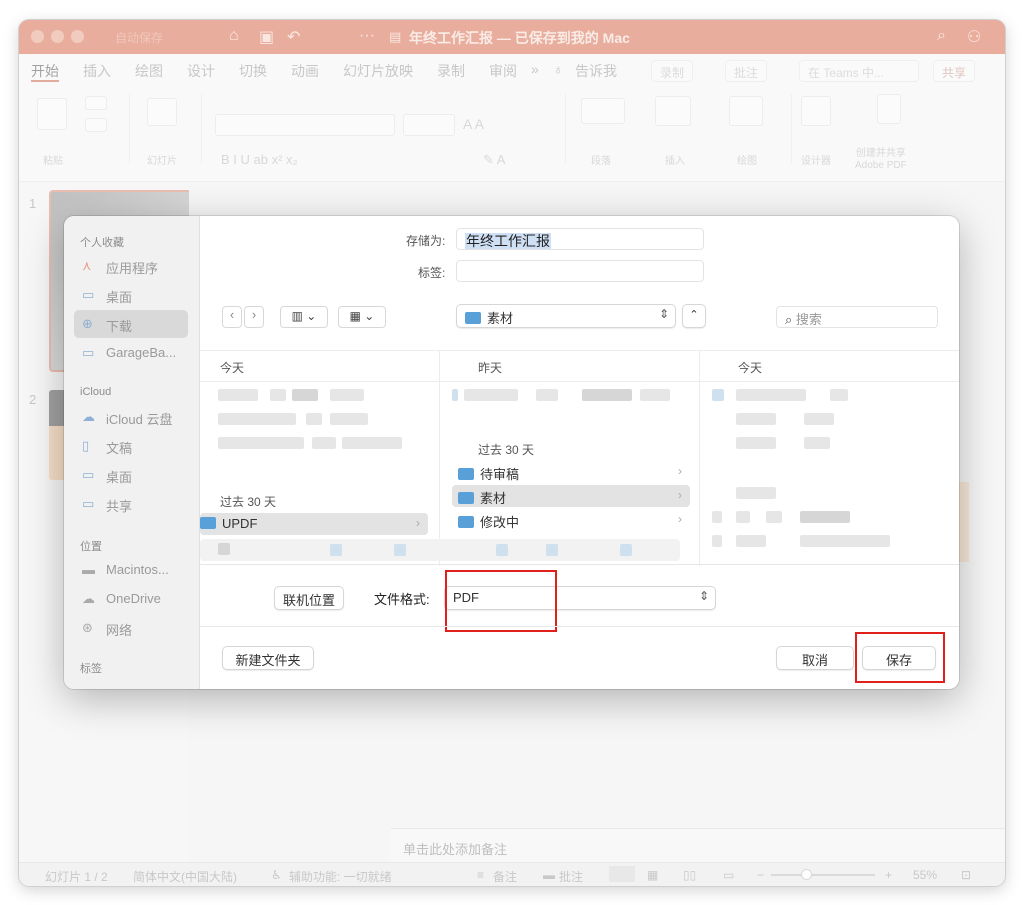 The height and width of the screenshot is (905, 1024). What do you see at coordinates (694, 316) in the screenshot?
I see `collapse-button: ⌃` at bounding box center [694, 316].